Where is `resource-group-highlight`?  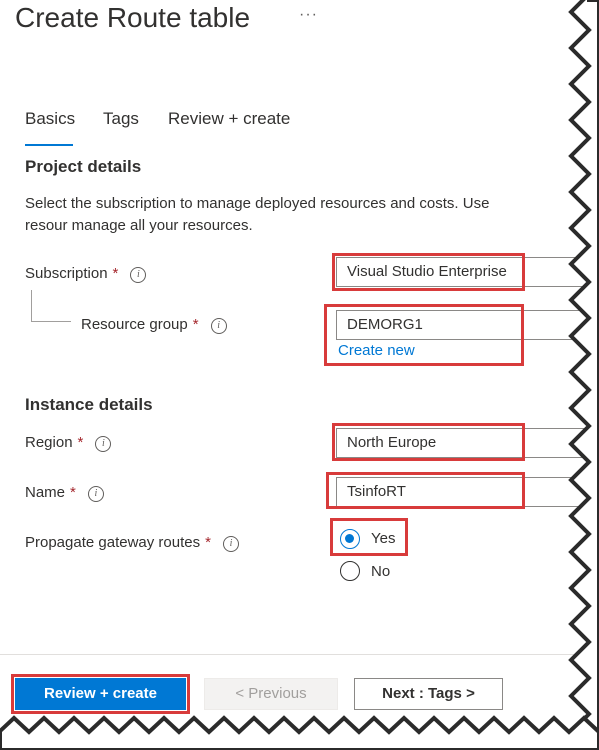 resource-group-highlight is located at coordinates (424, 335).